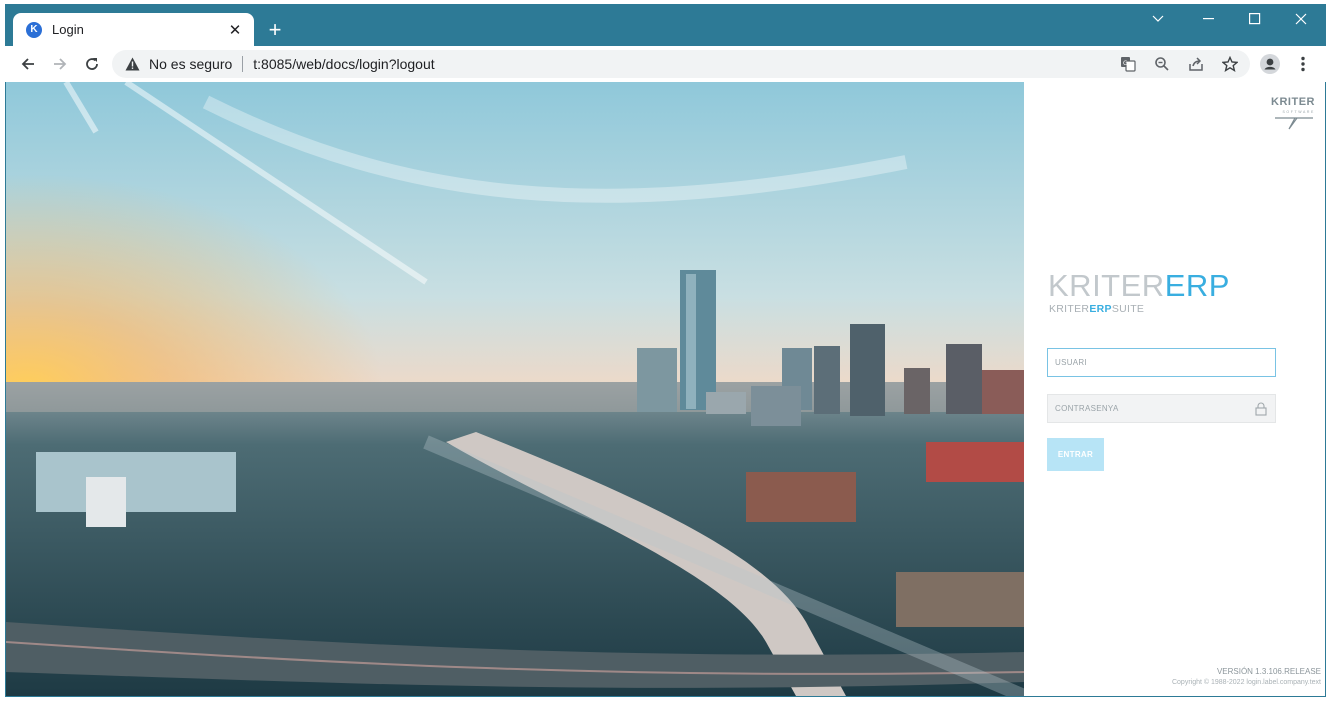  What do you see at coordinates (28, 64) in the screenshot?
I see `back-arrow-icon` at bounding box center [28, 64].